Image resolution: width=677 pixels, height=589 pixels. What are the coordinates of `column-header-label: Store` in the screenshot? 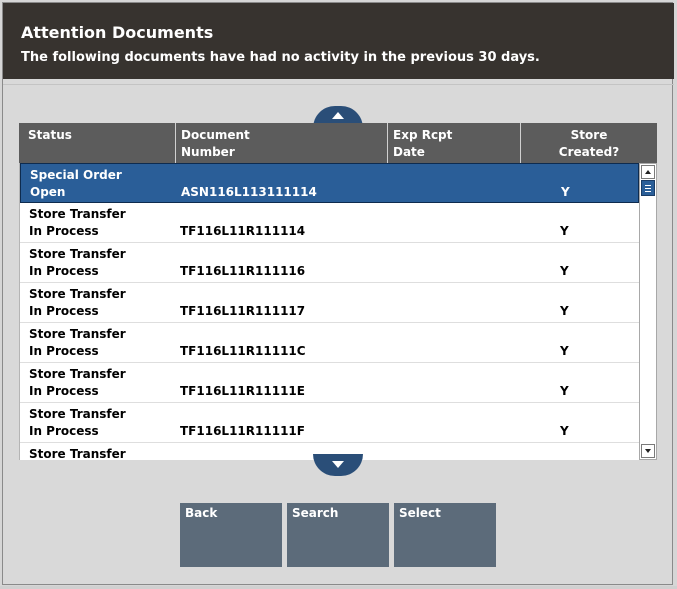 It's located at (589, 135).